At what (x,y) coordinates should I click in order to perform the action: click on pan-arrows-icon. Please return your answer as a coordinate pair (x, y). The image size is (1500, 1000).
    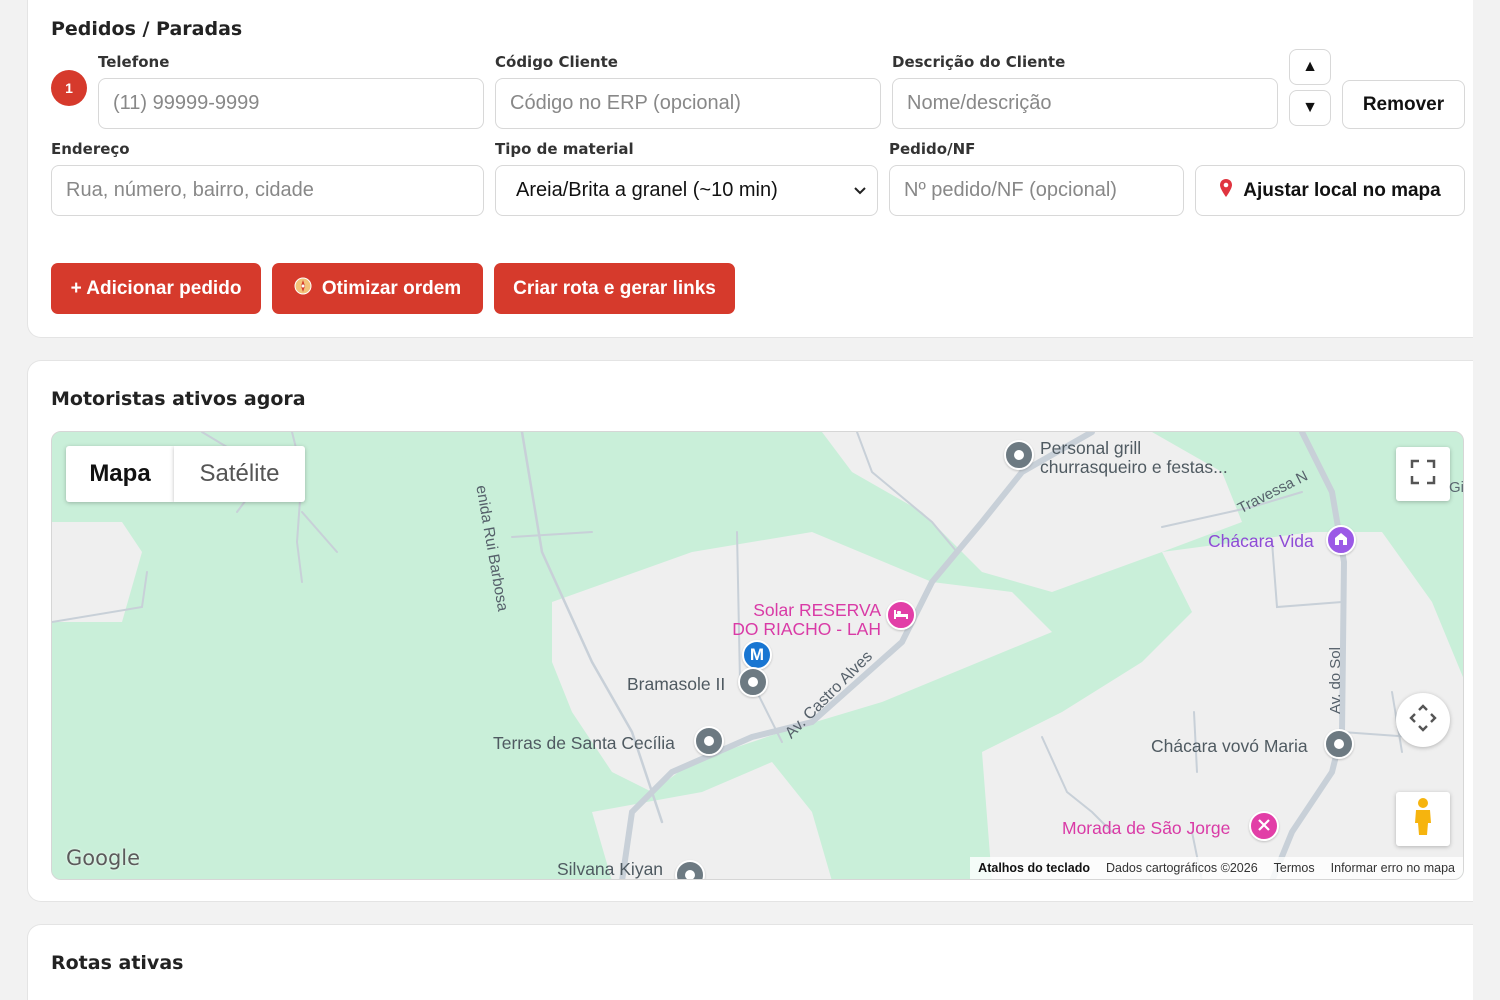
    Looking at the image, I should click on (1423, 720).